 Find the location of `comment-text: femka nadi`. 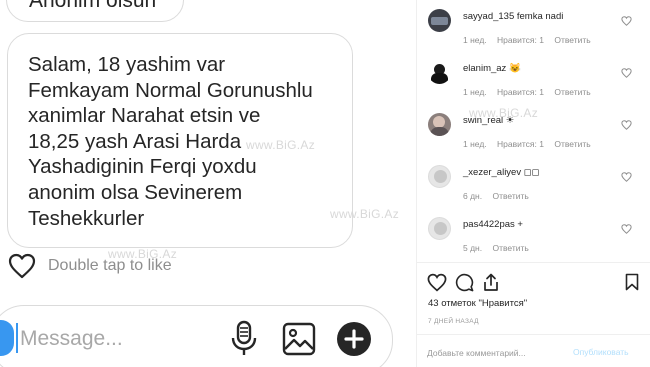

comment-text: femka nadi is located at coordinates (540, 16).